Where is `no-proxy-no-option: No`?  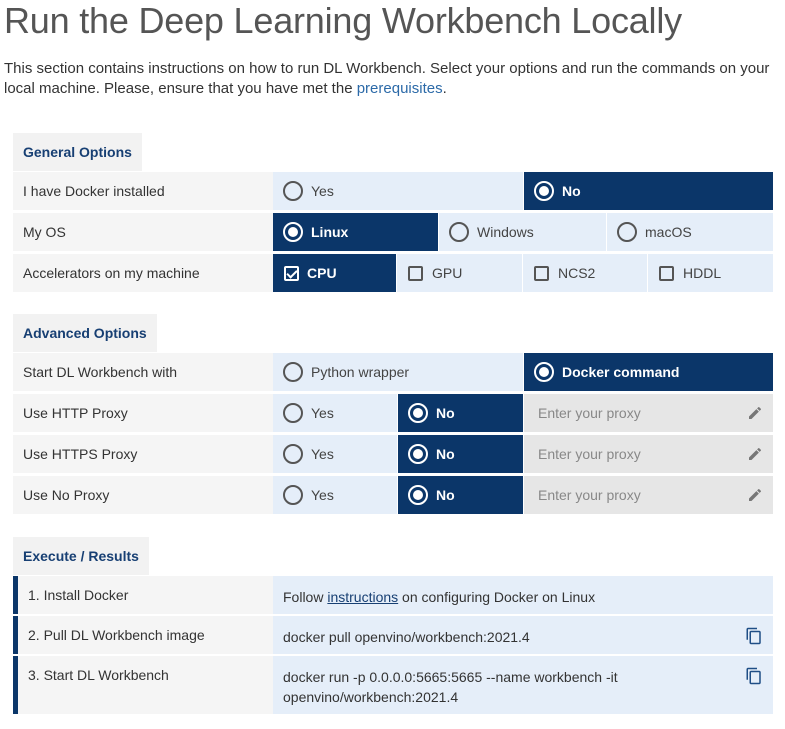 no-proxy-no-option: No is located at coordinates (460, 495).